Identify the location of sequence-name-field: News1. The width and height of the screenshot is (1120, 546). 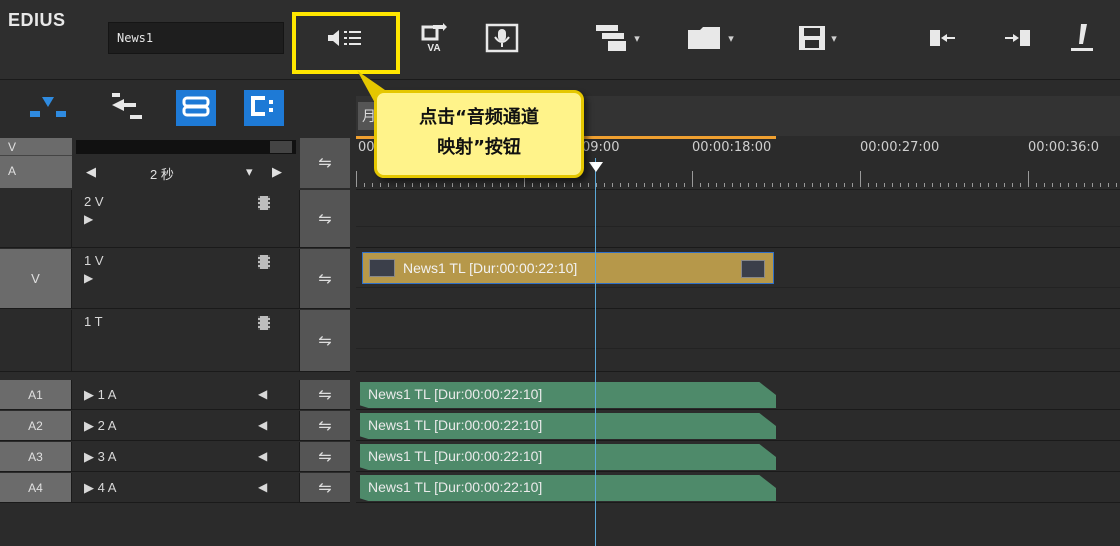
(196, 38).